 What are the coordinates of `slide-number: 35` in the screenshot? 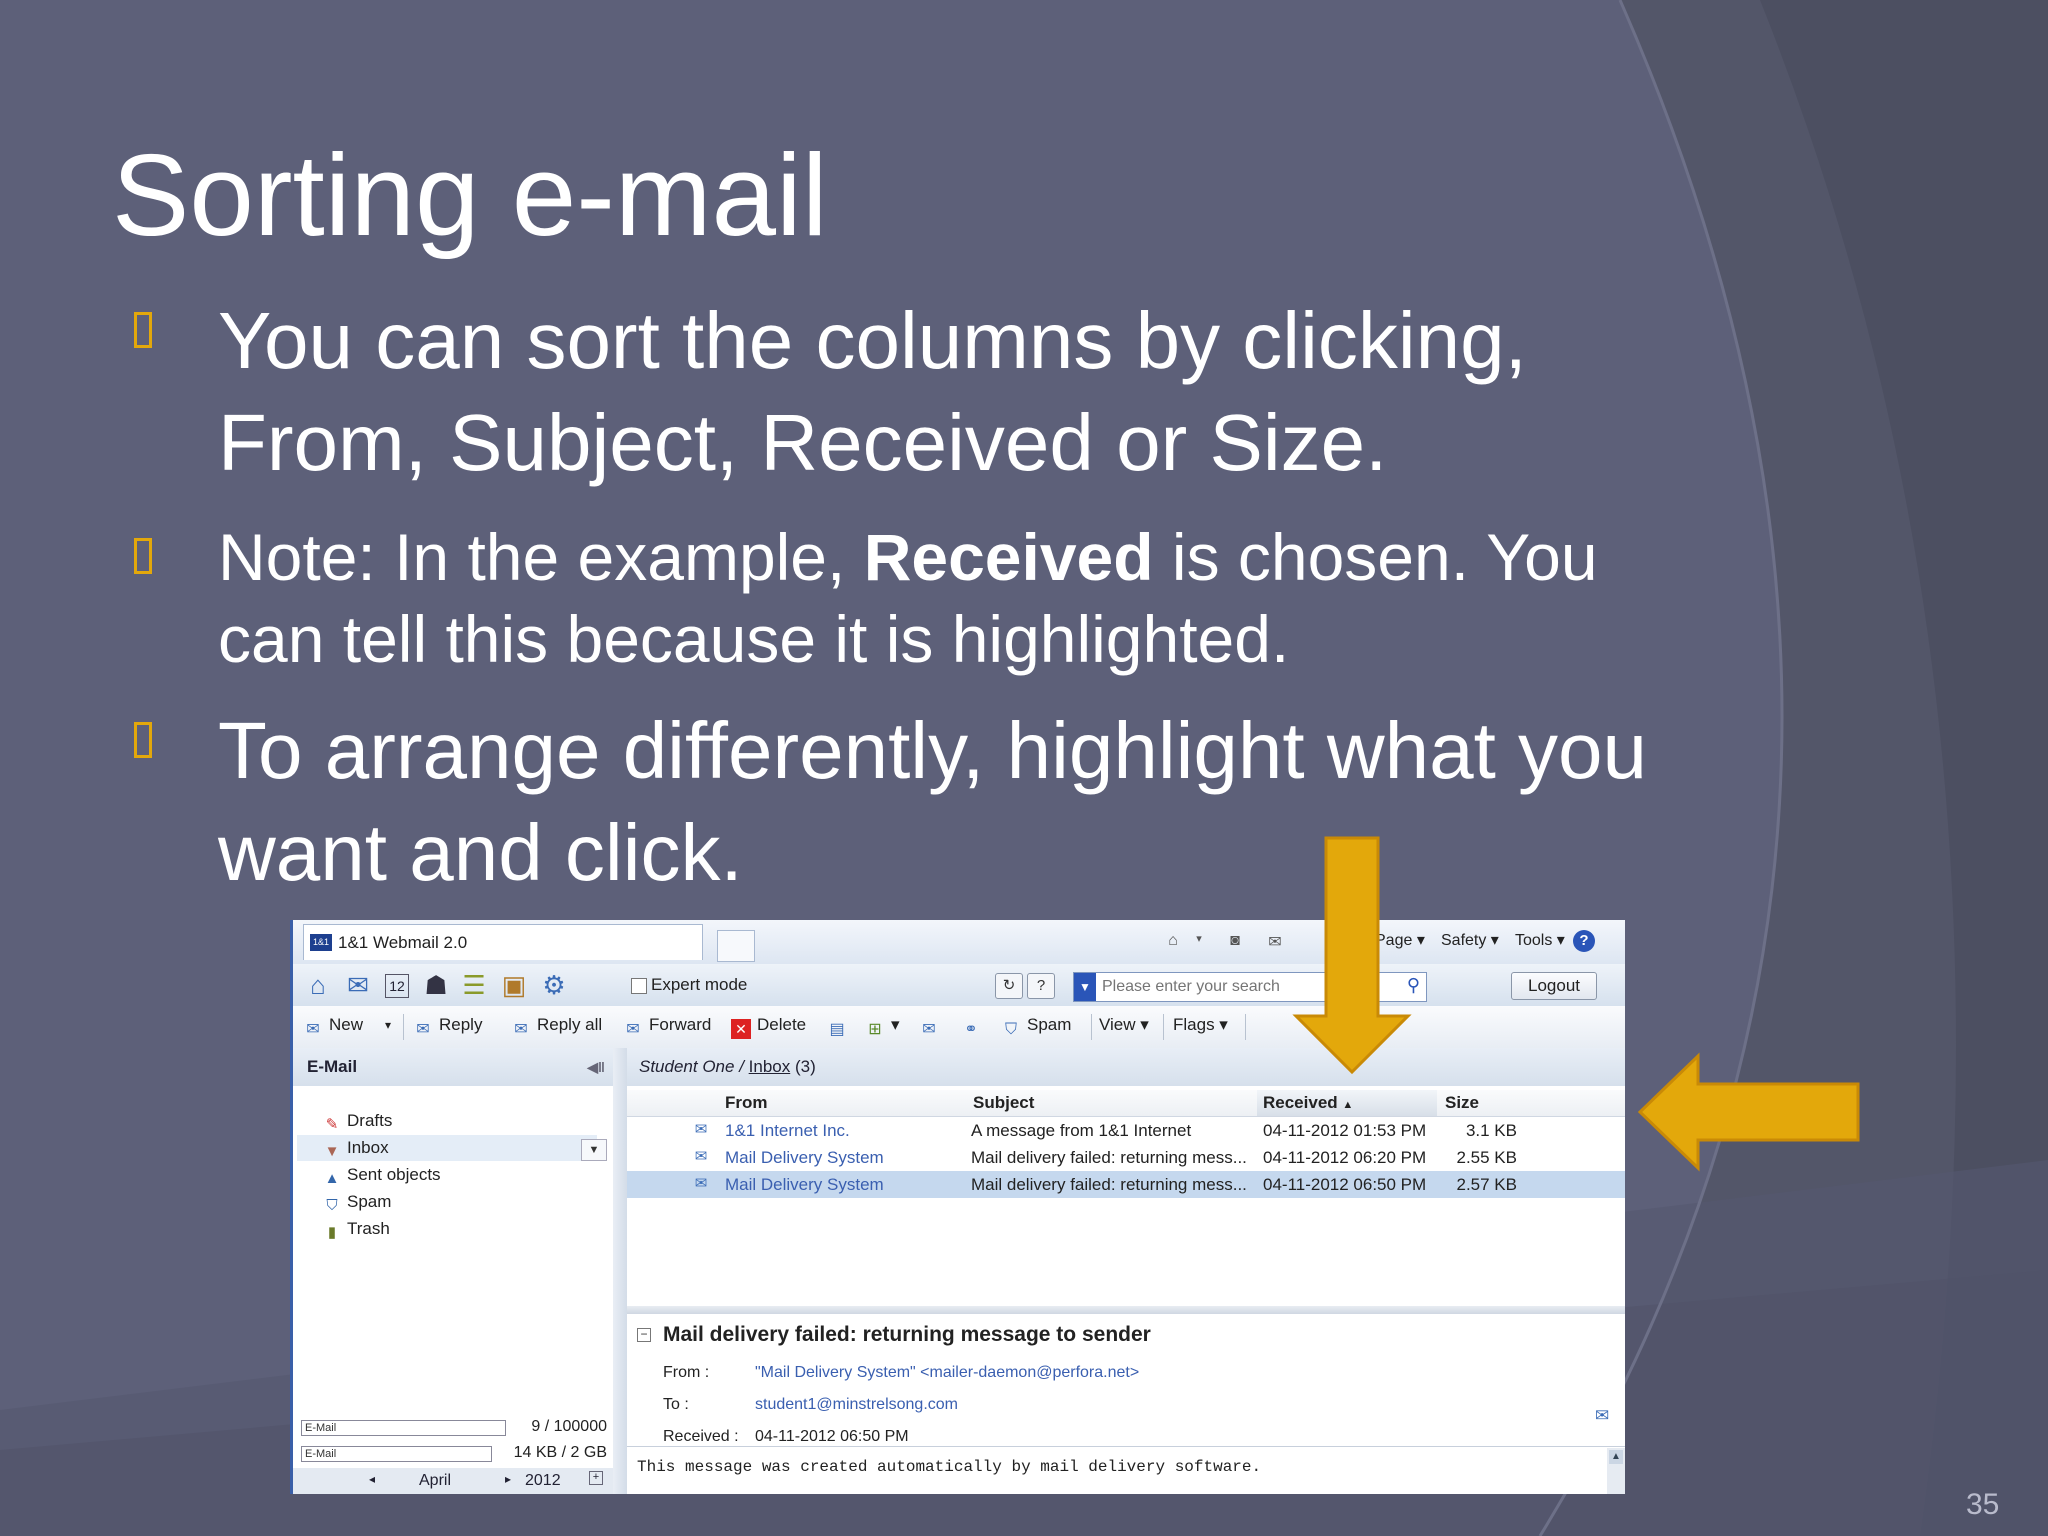 It's located at (1983, 1504).